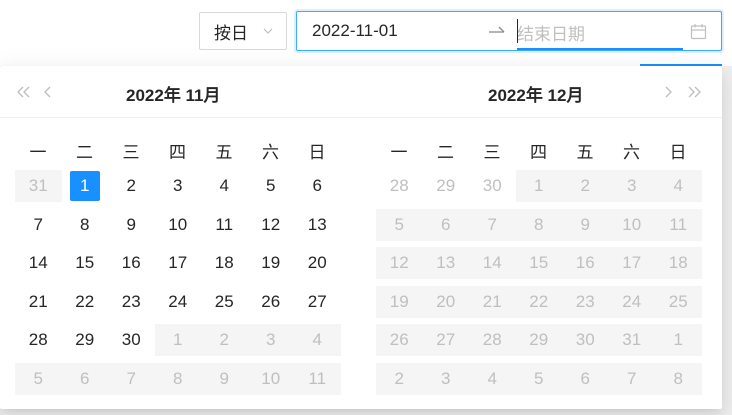 Image resolution: width=732 pixels, height=415 pixels. What do you see at coordinates (355, 31) in the screenshot?
I see `start-date-input: 2022-11-01` at bounding box center [355, 31].